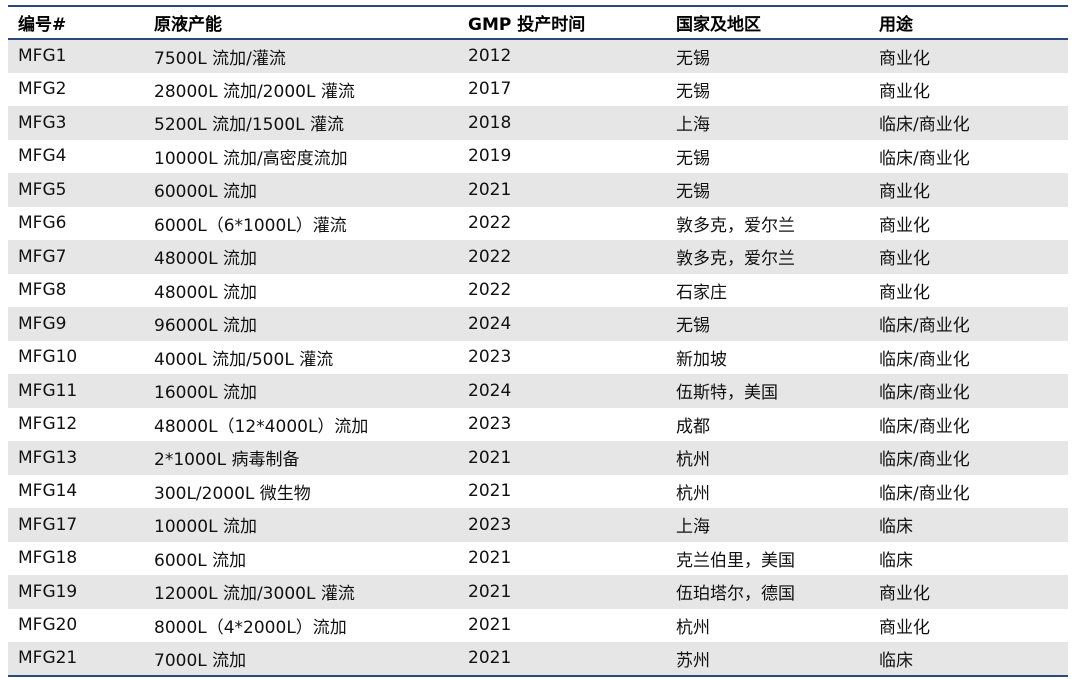 This screenshot has height=679, width=1080. Describe the element at coordinates (42, 122) in the screenshot. I see `cell-id: MFG3` at that location.